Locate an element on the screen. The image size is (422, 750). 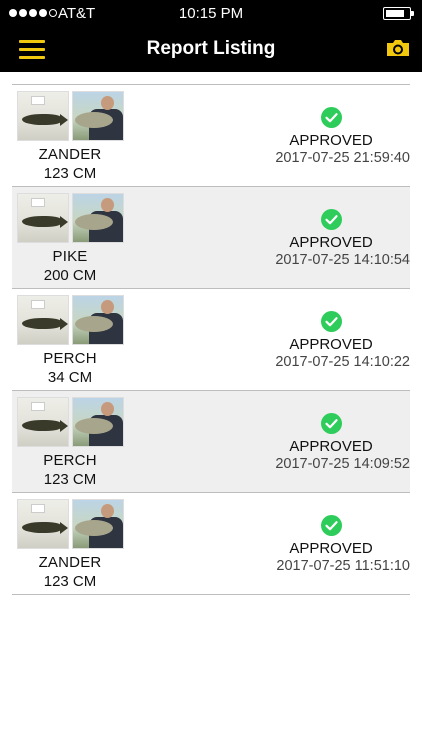
report-row: ZANDER 123 CM APPROVED 2017-07-25 21:59:40 is located at coordinates (211, 136).